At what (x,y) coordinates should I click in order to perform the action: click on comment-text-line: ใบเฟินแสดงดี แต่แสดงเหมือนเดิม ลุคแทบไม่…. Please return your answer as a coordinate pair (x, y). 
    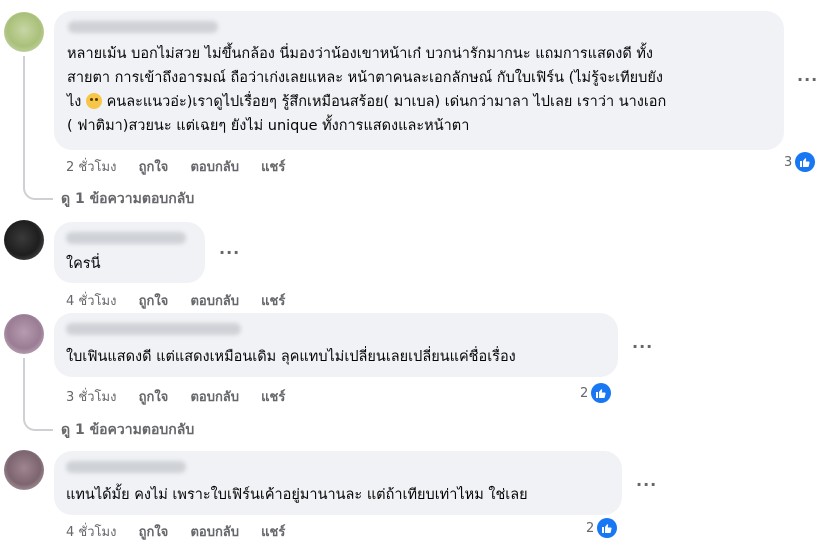
    Looking at the image, I should click on (291, 357).